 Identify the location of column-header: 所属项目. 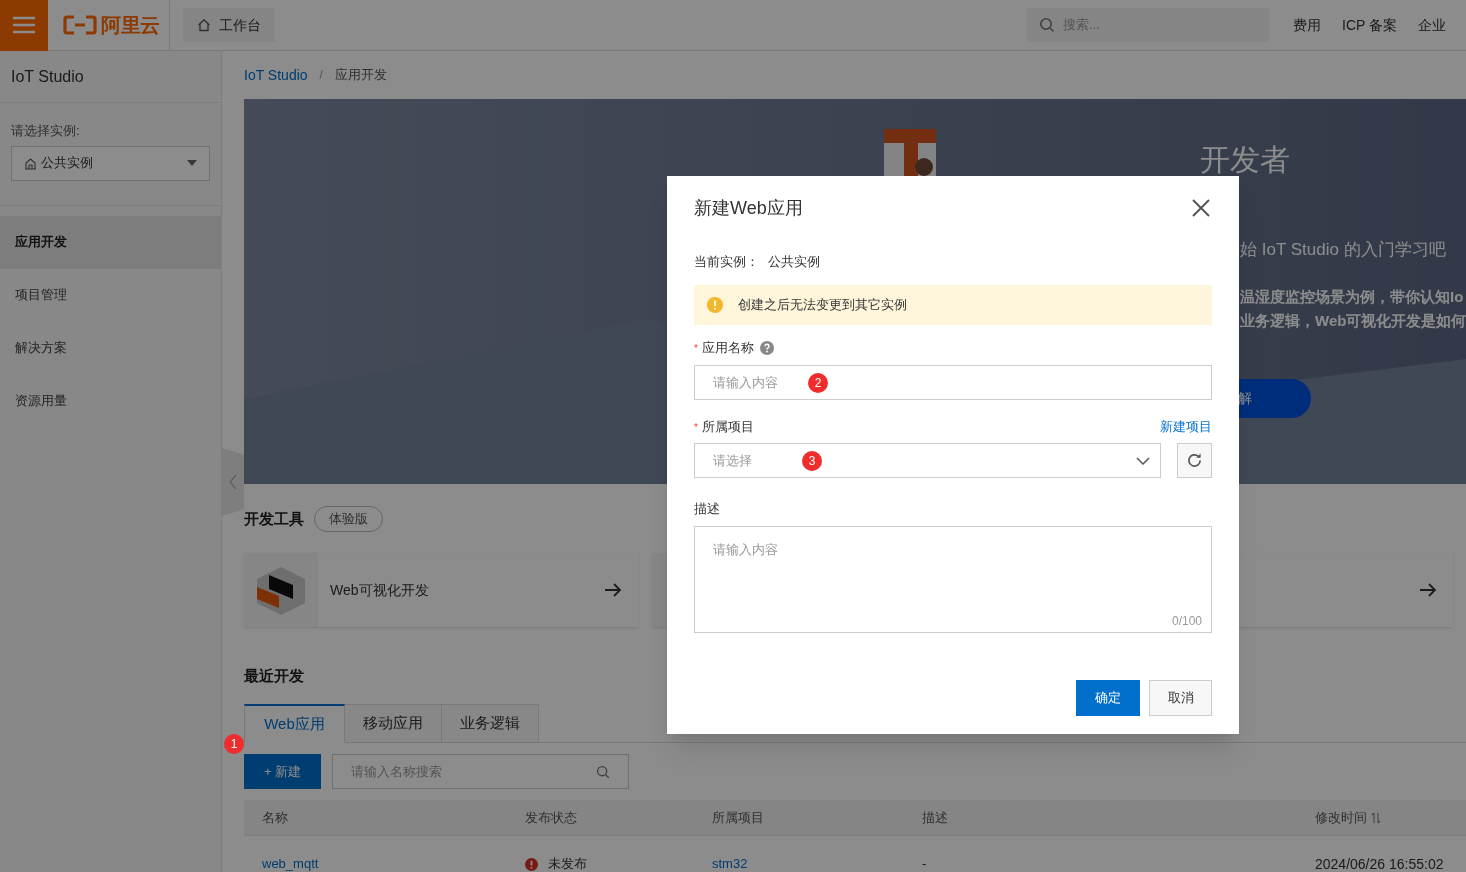
(738, 817).